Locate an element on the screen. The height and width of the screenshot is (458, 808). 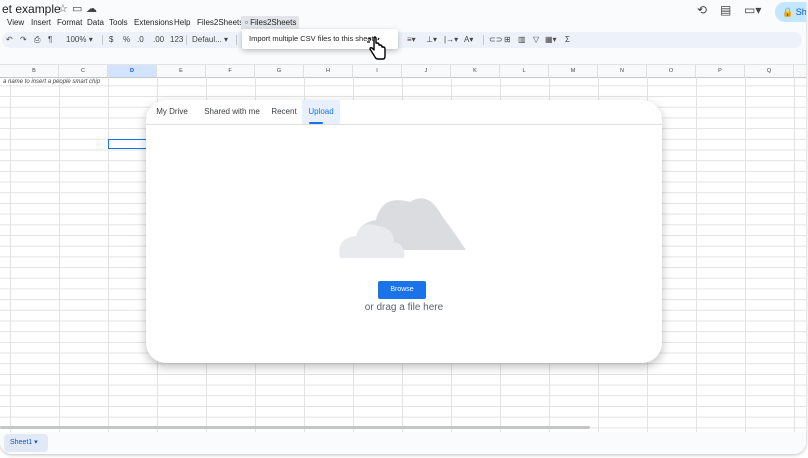
column-header-row: B C D E F G H I J K L M N O P Q is located at coordinates (403, 71).